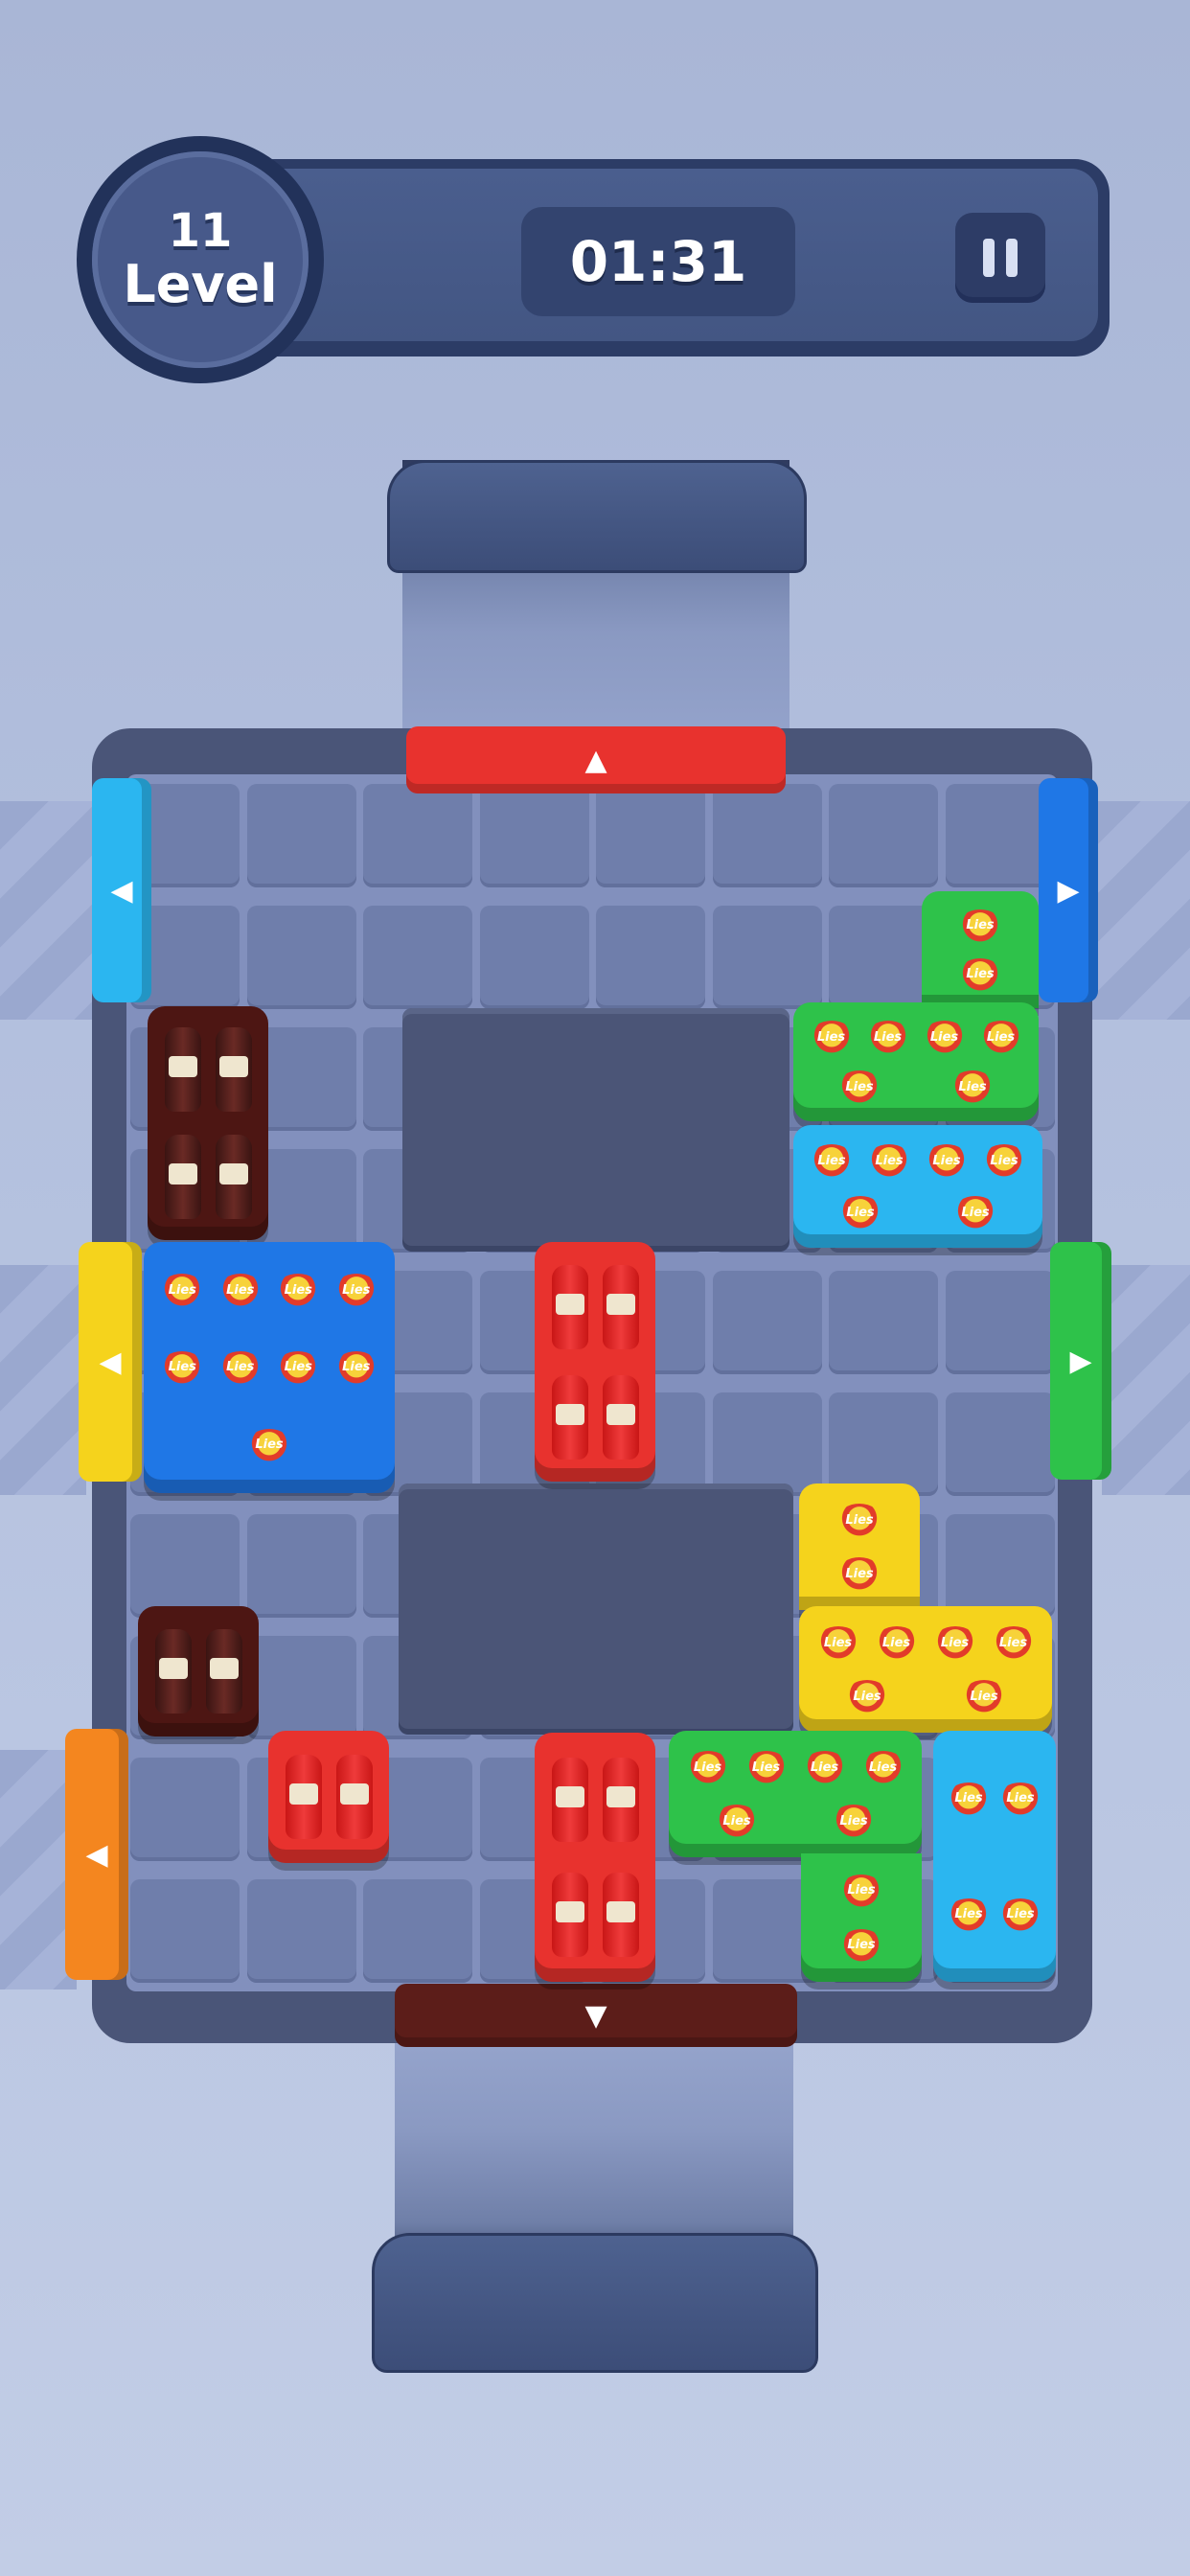 The height and width of the screenshot is (2576, 1190). I want to click on gate-left-yellow: ◀, so click(111, 1362).